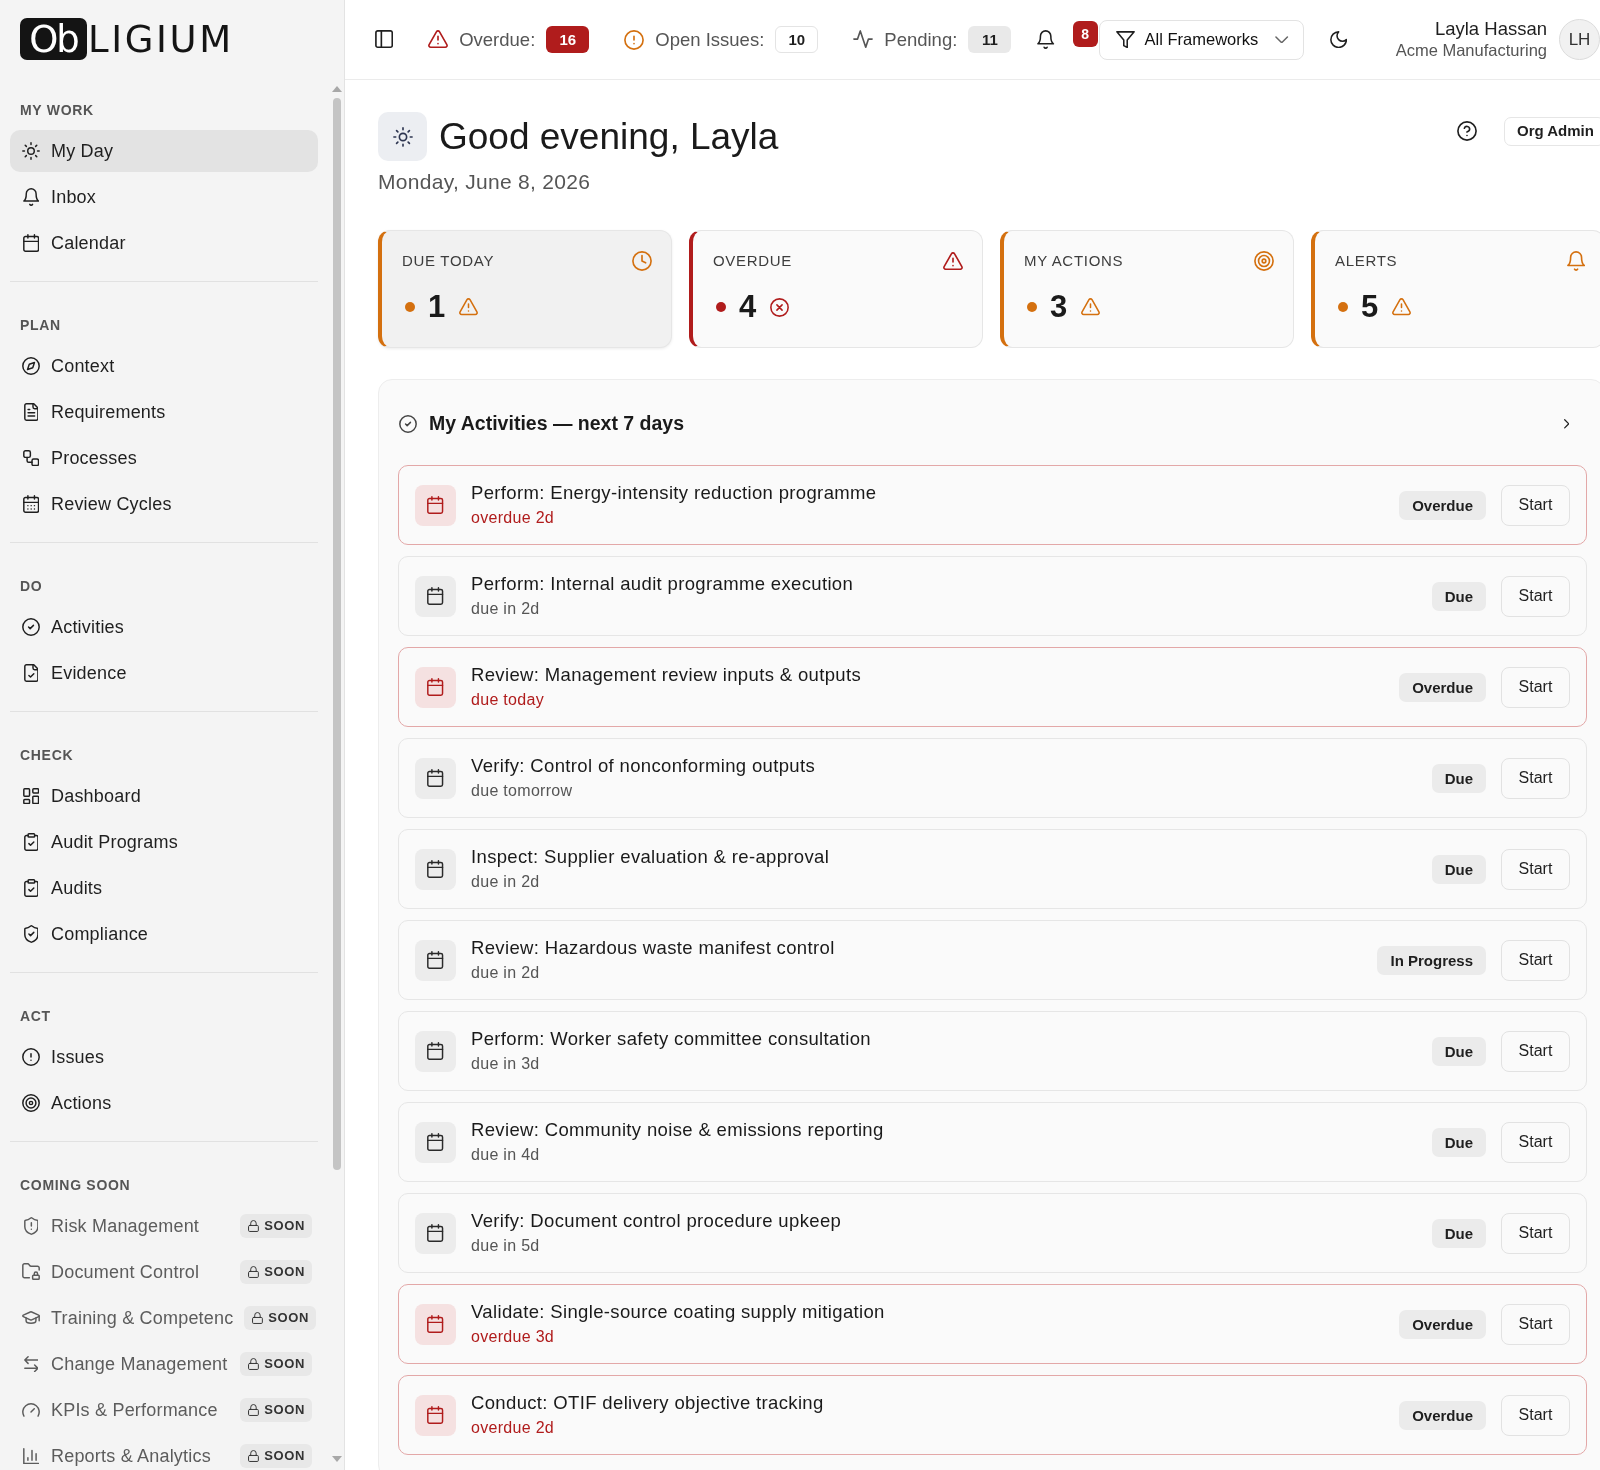 The height and width of the screenshot is (1470, 1600). I want to click on x-circle-icon, so click(780, 307).